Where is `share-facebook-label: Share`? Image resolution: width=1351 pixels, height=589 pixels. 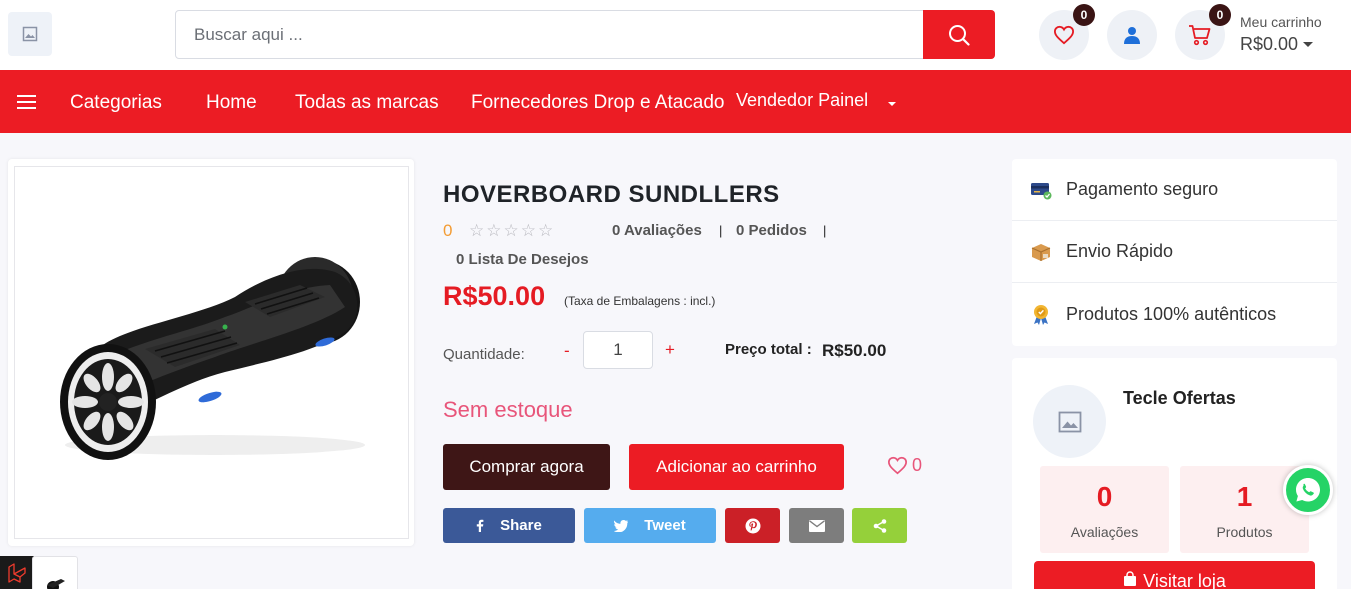
share-facebook-label: Share is located at coordinates (521, 525).